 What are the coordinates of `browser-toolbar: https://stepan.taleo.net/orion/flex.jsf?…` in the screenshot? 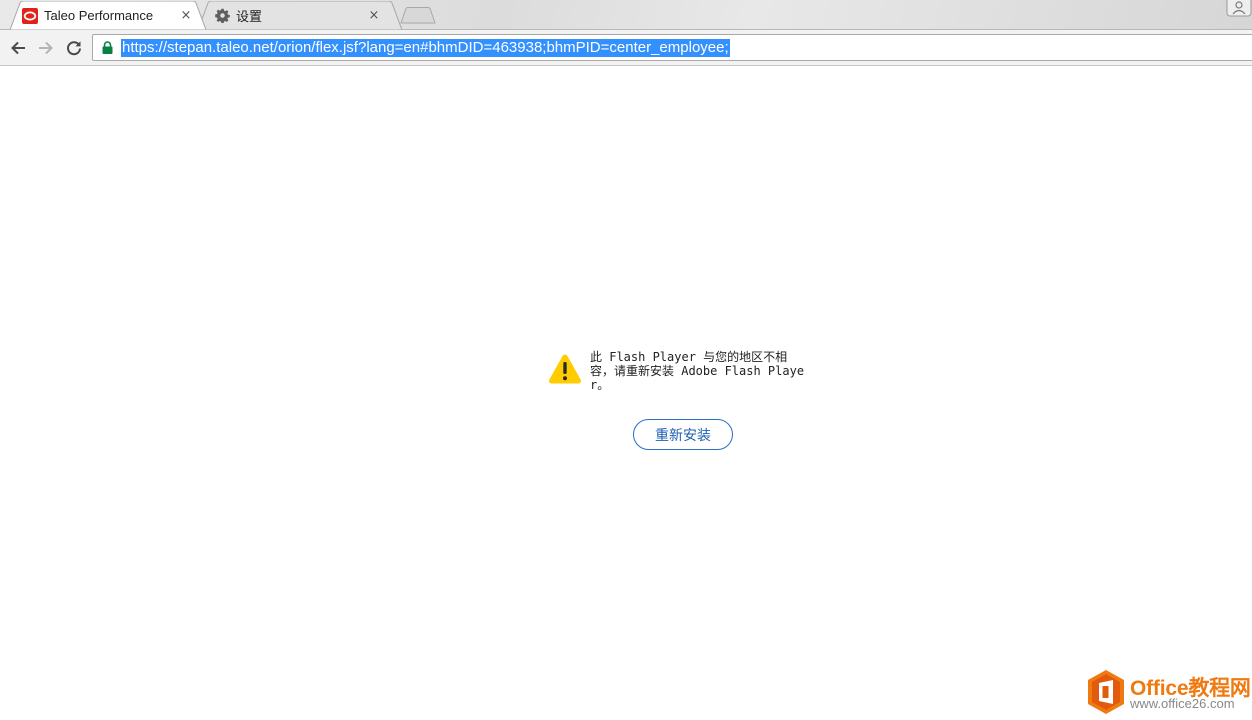 It's located at (626, 48).